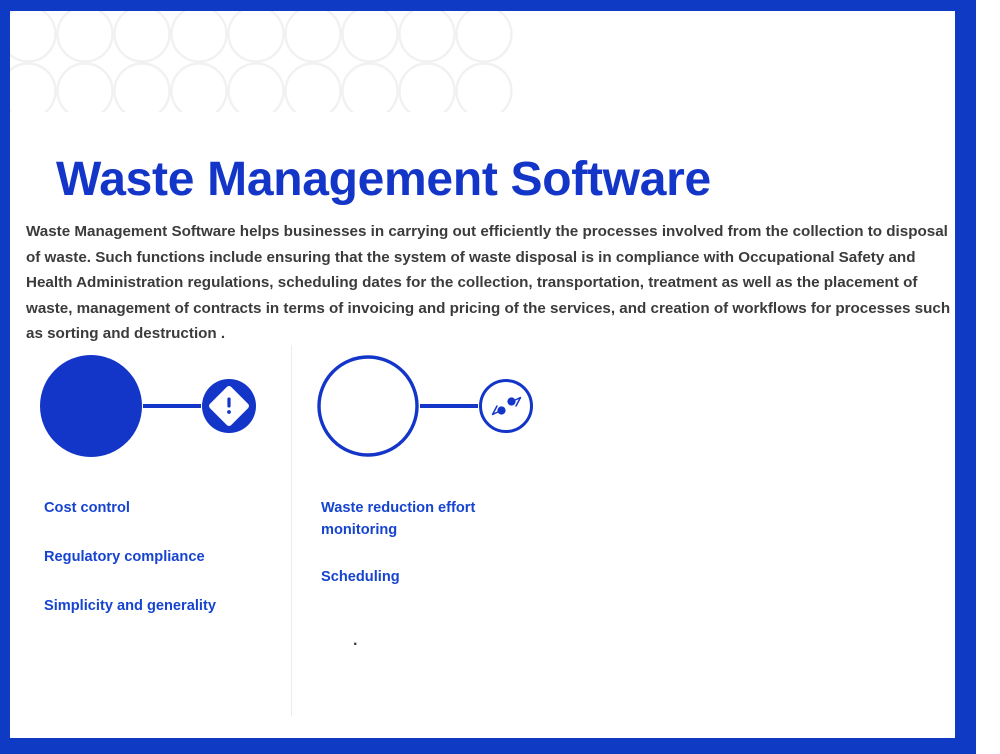  I want to click on large-circle-outline, so click(368, 406).